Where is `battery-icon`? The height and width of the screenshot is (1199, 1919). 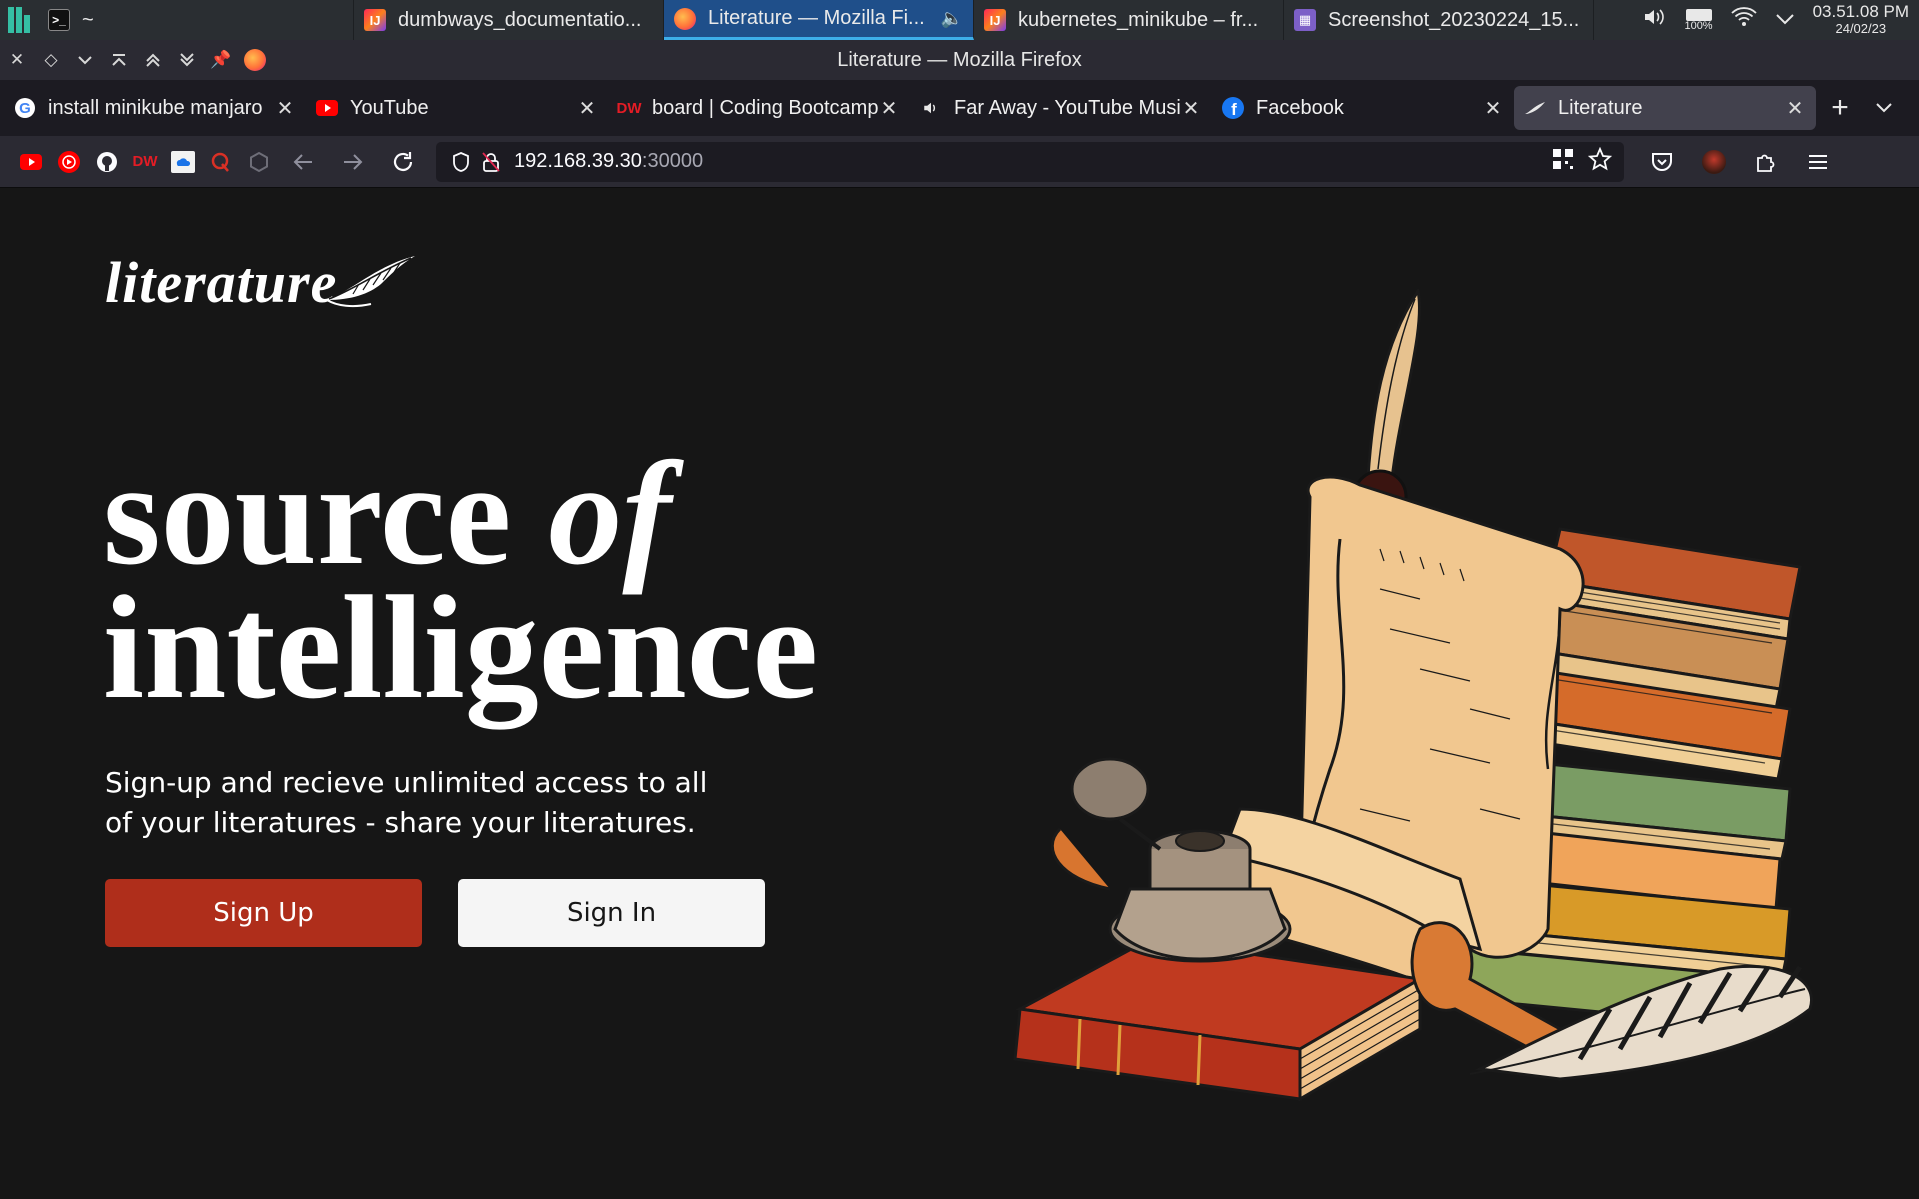
battery-icon is located at coordinates (1698, 14).